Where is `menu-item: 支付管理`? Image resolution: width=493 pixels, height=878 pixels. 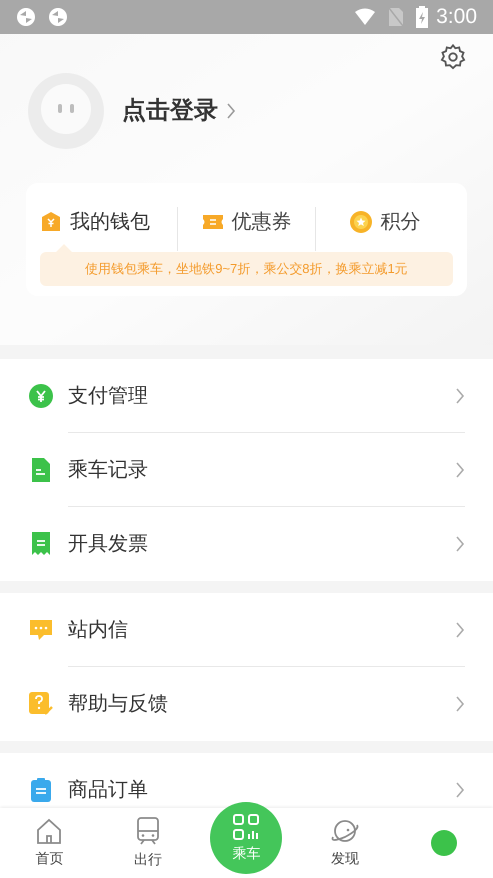
menu-item: 支付管理 is located at coordinates (246, 396).